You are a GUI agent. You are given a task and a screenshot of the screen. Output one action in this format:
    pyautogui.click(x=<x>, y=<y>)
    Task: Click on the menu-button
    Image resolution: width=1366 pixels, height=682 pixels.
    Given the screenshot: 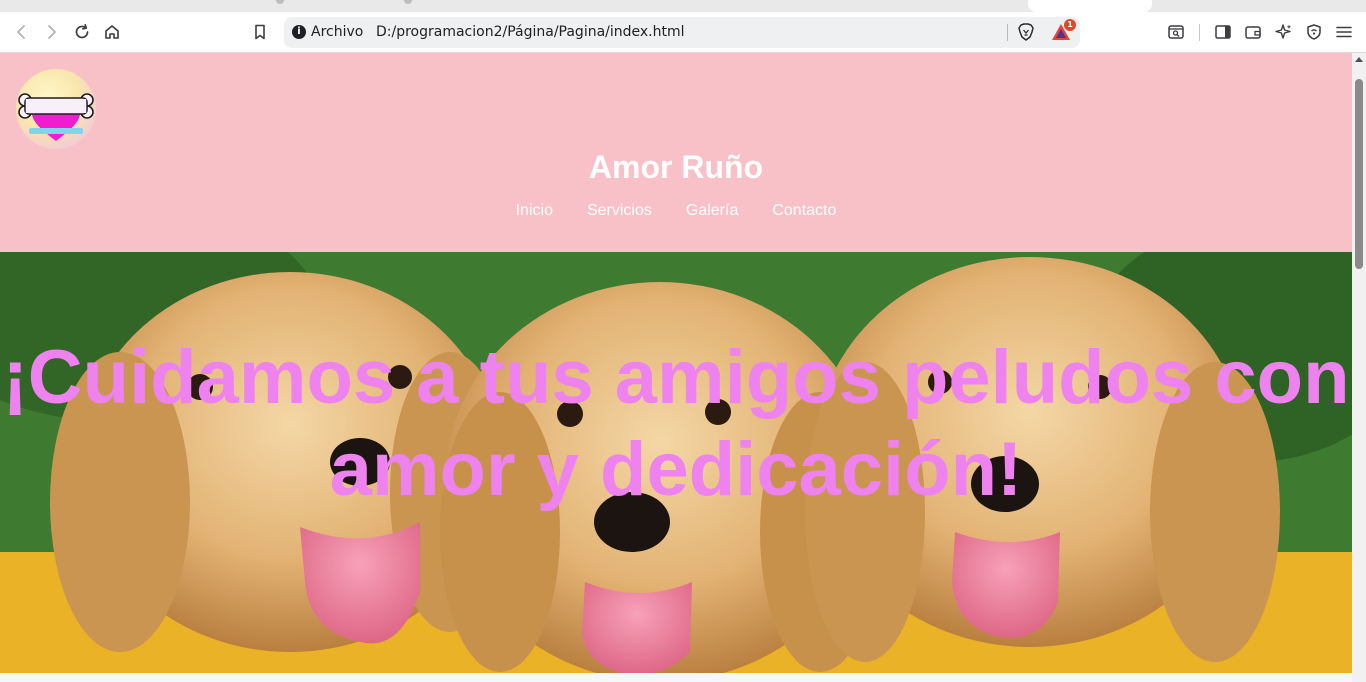 What is the action you would take?
    pyautogui.click(x=1344, y=32)
    